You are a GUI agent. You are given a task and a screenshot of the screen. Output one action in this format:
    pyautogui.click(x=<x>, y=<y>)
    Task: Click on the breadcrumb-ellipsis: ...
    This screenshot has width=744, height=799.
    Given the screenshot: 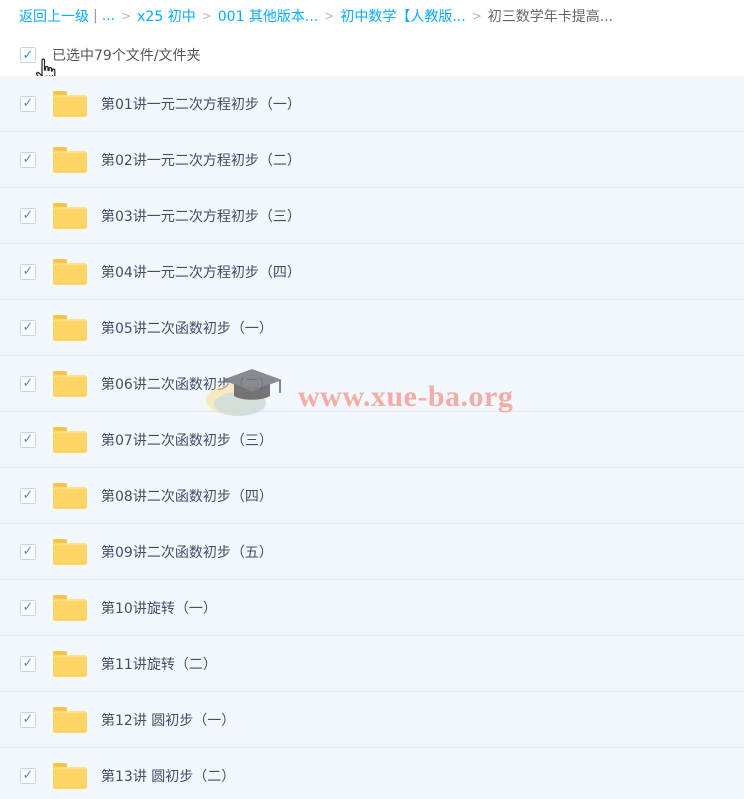 What is the action you would take?
    pyautogui.click(x=108, y=16)
    